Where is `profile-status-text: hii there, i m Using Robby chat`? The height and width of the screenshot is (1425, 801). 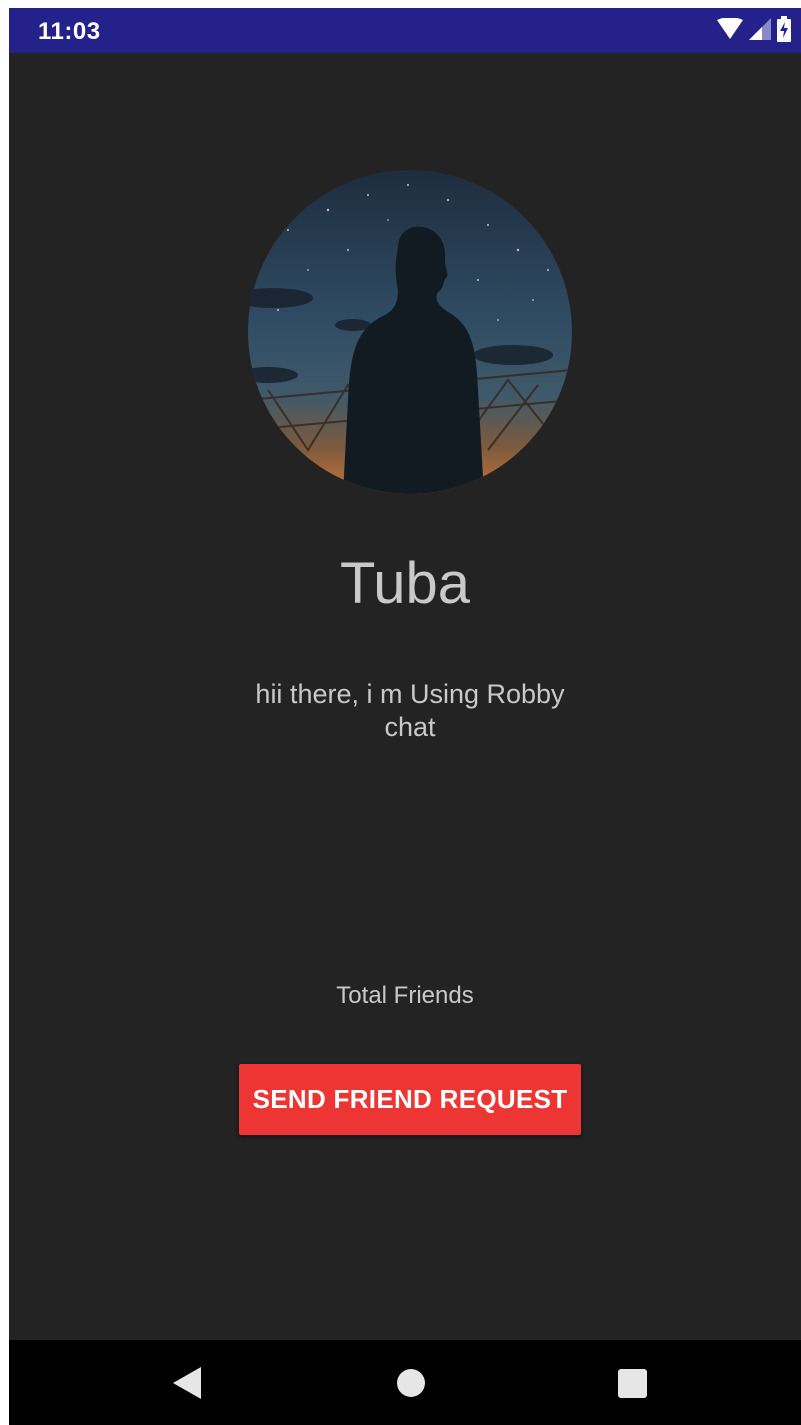
profile-status-text: hii there, i m Using Robby chat is located at coordinates (410, 710).